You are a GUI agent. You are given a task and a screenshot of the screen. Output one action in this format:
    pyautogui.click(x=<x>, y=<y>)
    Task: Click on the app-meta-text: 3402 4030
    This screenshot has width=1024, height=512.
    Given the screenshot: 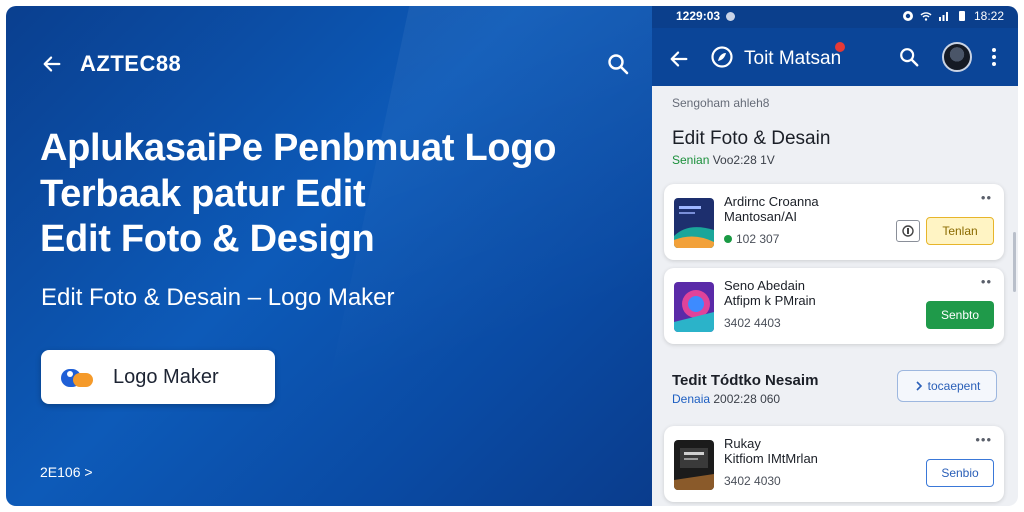 What is the action you would take?
    pyautogui.click(x=752, y=481)
    